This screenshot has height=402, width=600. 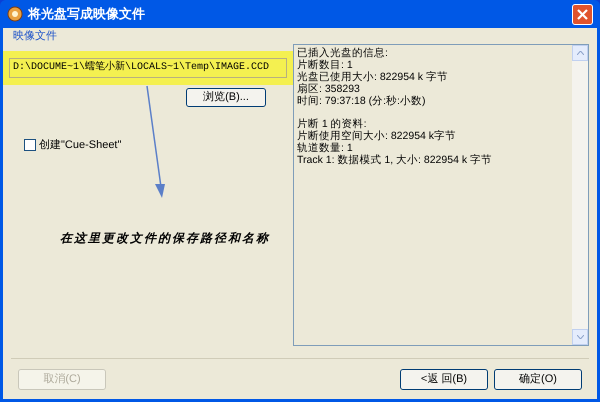 I want to click on checkbox-label: 创建"Cue-Sheet", so click(x=80, y=145).